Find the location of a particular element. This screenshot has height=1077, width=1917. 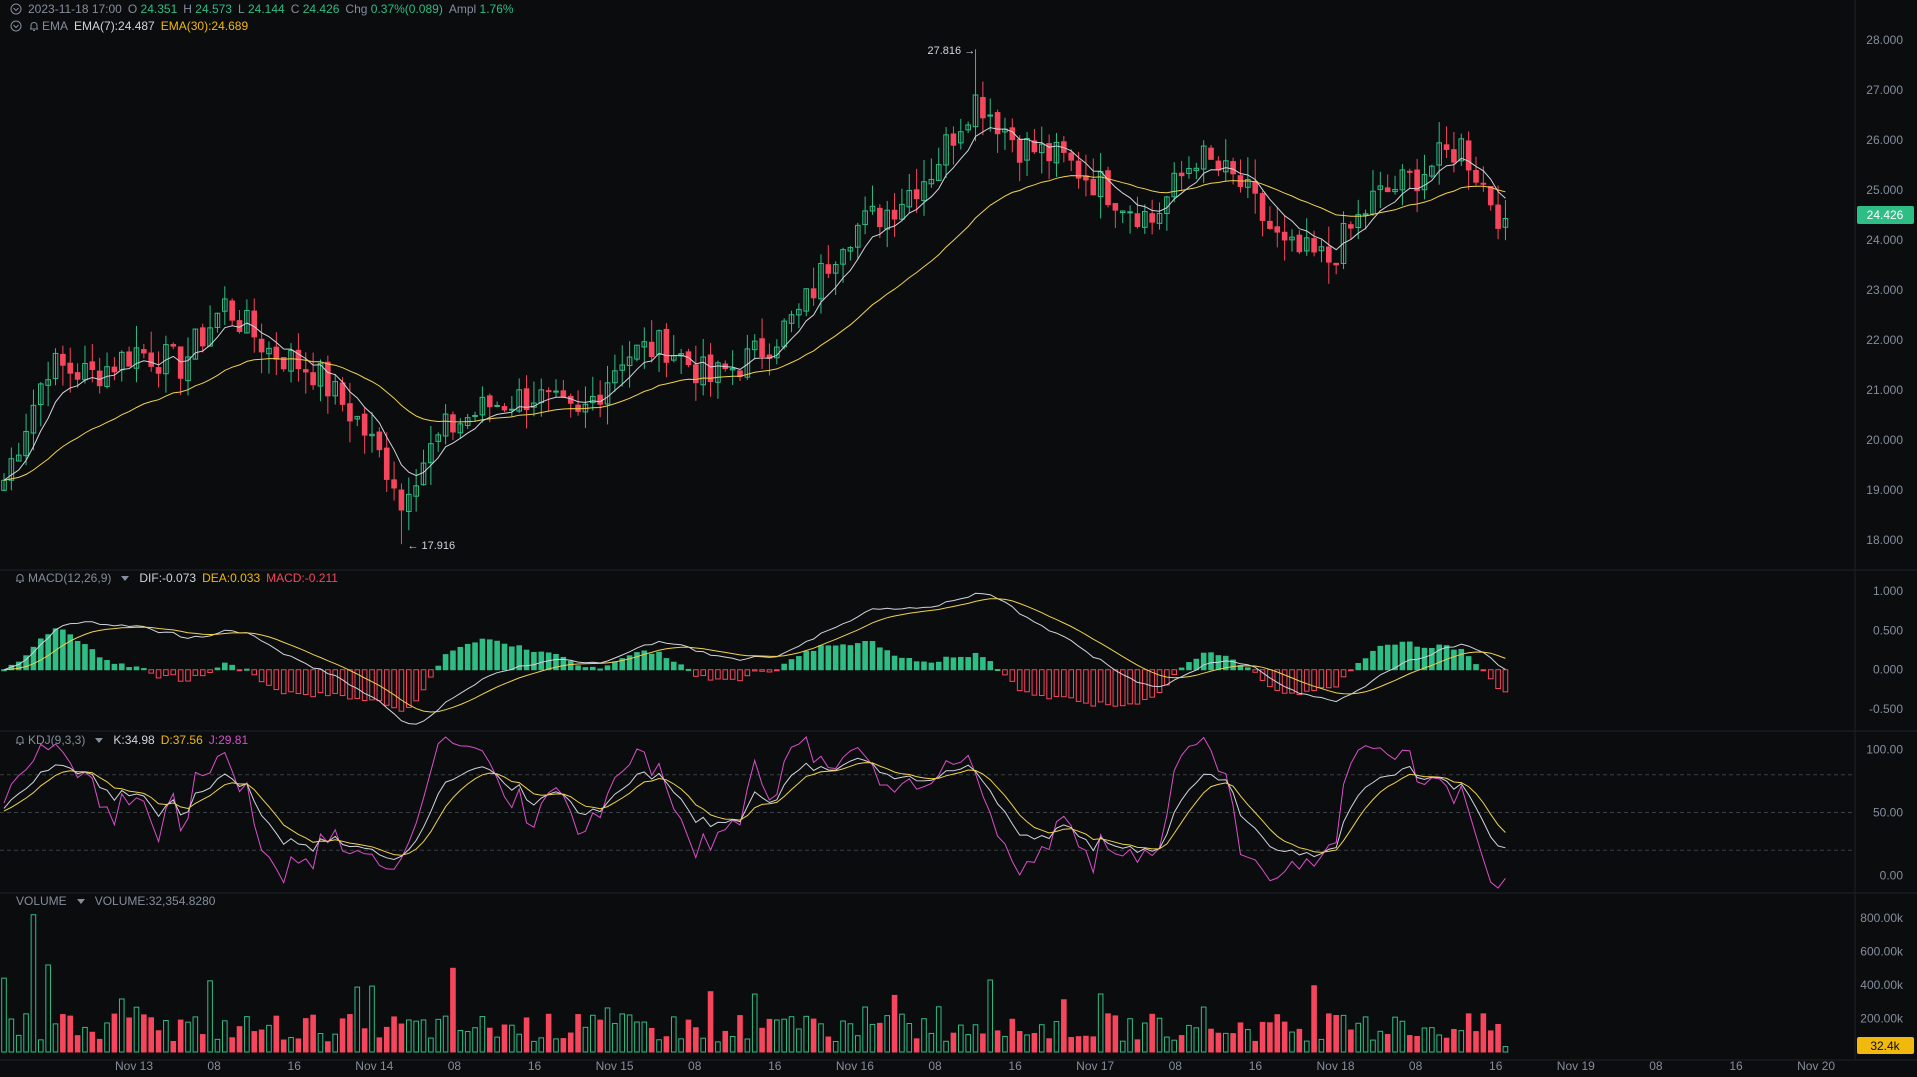

ema7-value: EMA(7):24.487 is located at coordinates (114, 26).